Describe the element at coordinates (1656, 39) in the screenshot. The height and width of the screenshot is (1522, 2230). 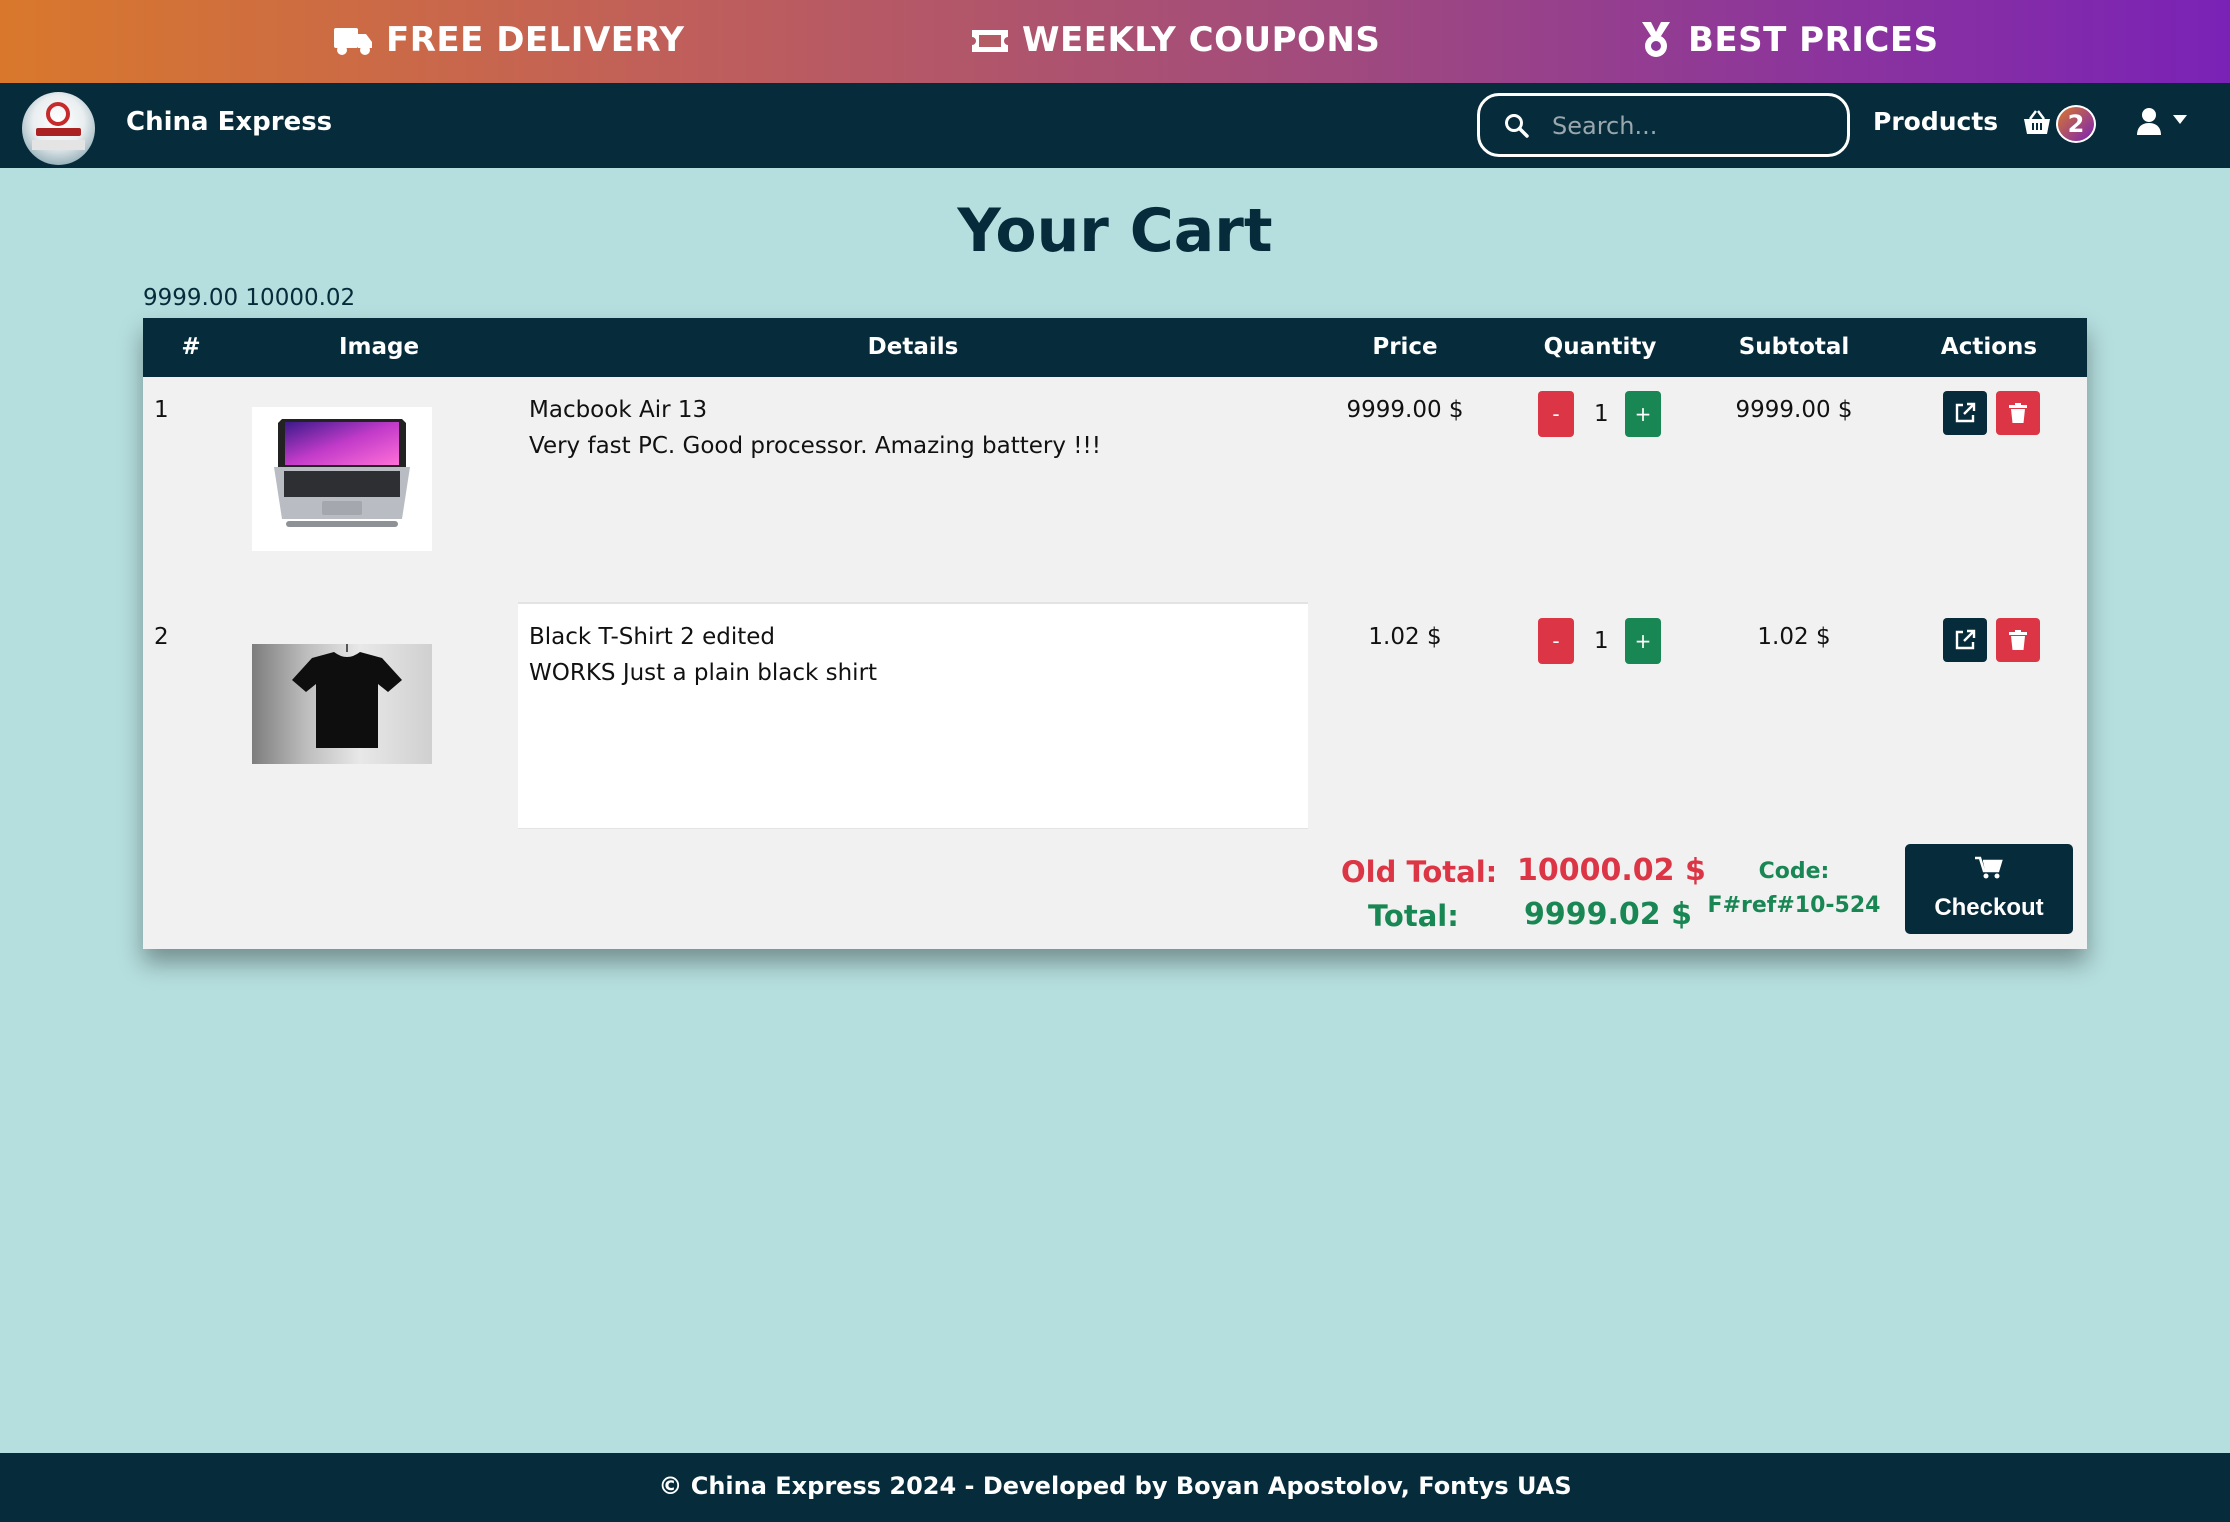
I see `medal-icon` at that location.